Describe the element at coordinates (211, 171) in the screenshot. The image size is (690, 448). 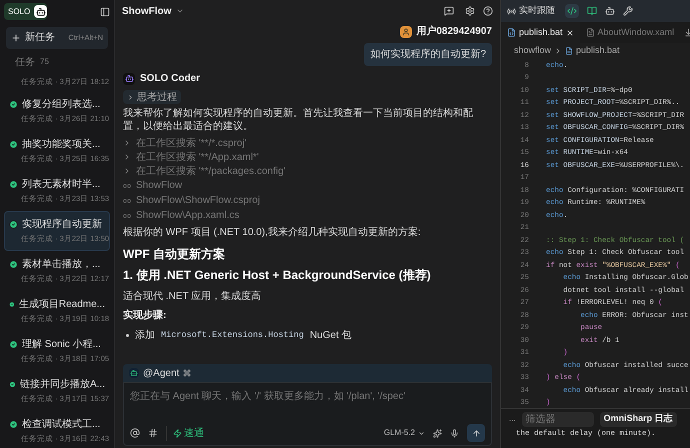
I see `search-step: 在工作区搜索 '**/packages.config'` at that location.